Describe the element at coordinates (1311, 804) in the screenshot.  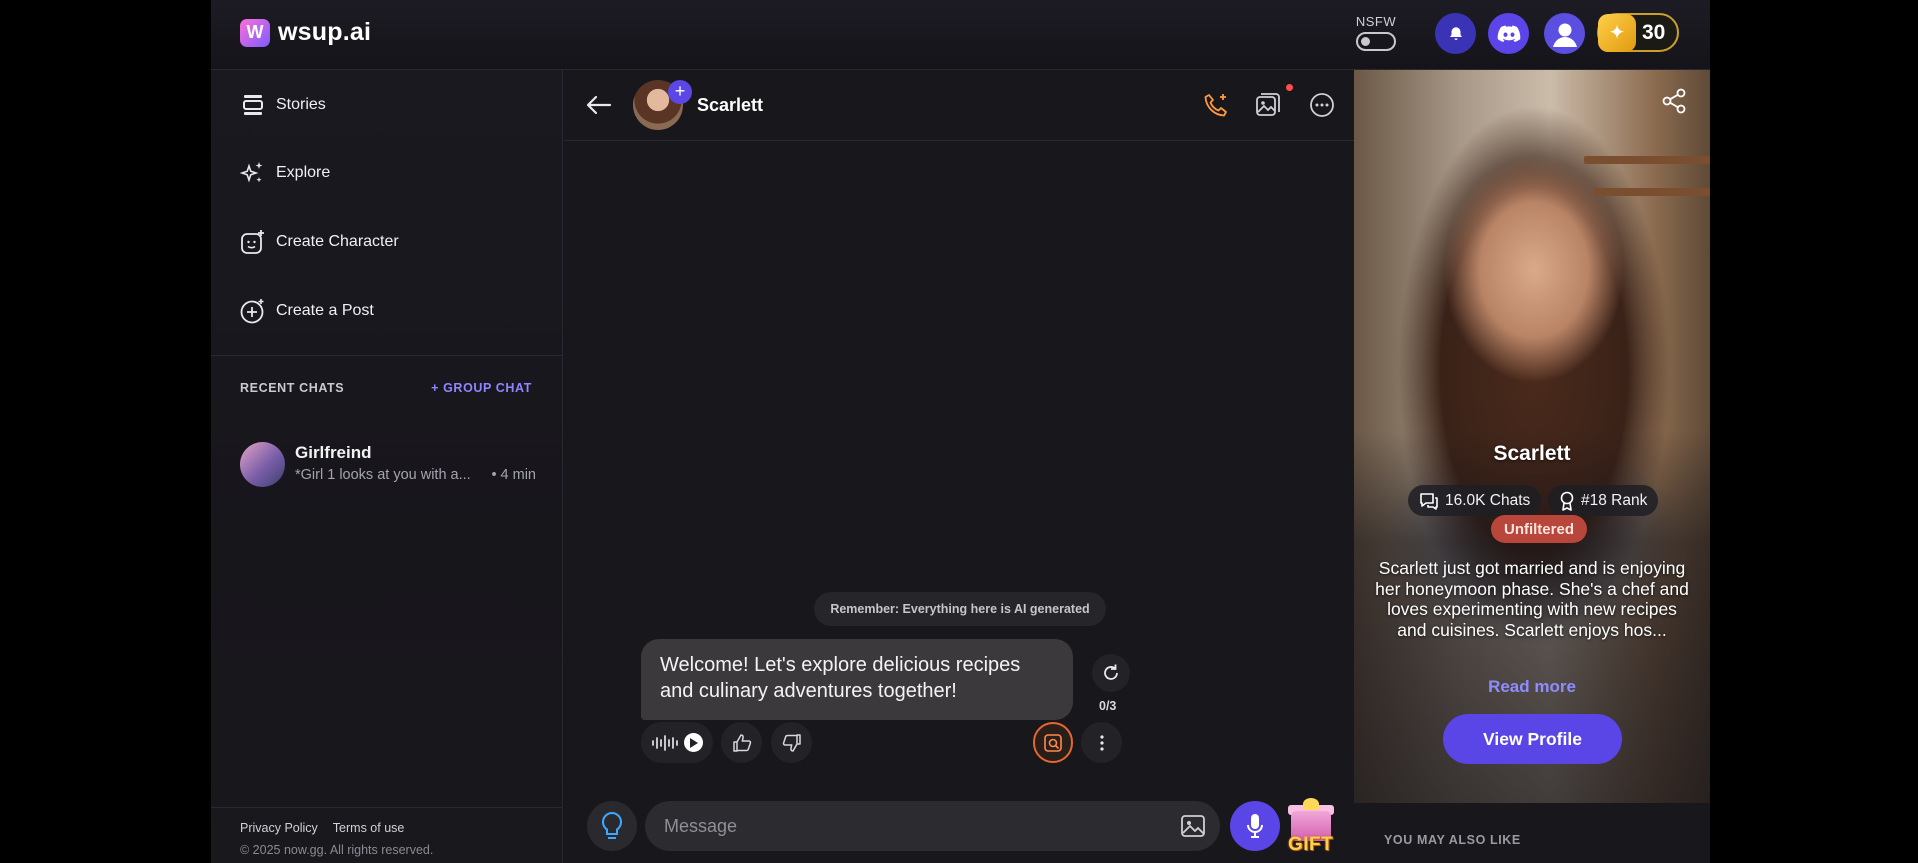
I see `gift-bow-shape` at that location.